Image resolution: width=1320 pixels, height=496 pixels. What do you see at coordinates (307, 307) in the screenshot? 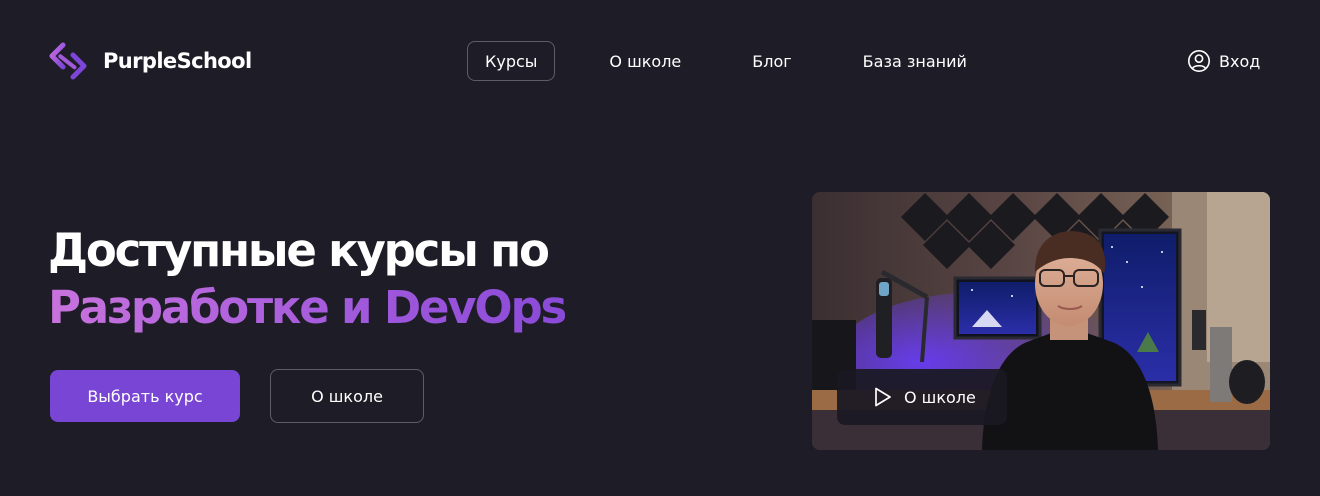
I see `hero-title-line2: Разработке и DevOps` at bounding box center [307, 307].